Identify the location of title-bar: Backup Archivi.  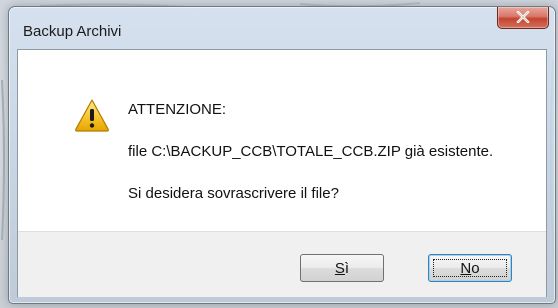
(282, 25).